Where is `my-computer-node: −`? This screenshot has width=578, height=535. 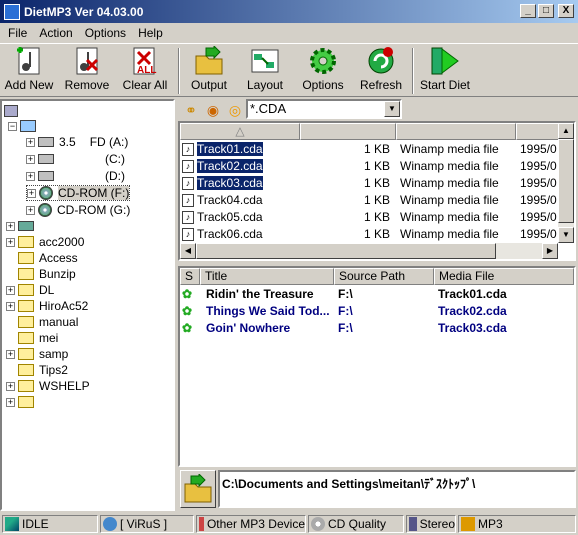 my-computer-node: − is located at coordinates (24, 126).